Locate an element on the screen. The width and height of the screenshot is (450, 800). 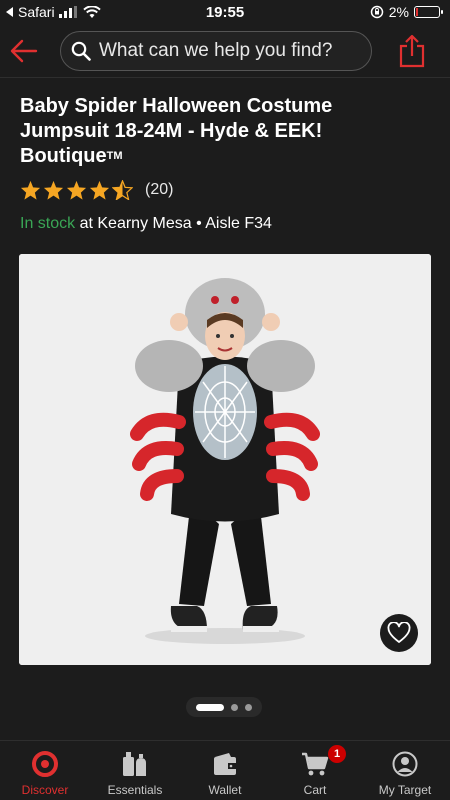
top-bar is located at coordinates (225, 51).